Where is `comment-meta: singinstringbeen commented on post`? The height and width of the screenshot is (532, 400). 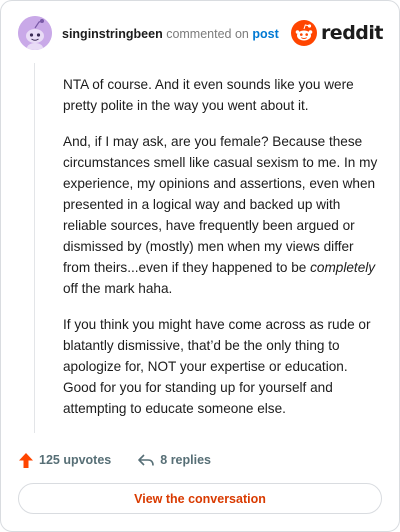
comment-meta: singinstringbeen commented on post is located at coordinates (170, 34).